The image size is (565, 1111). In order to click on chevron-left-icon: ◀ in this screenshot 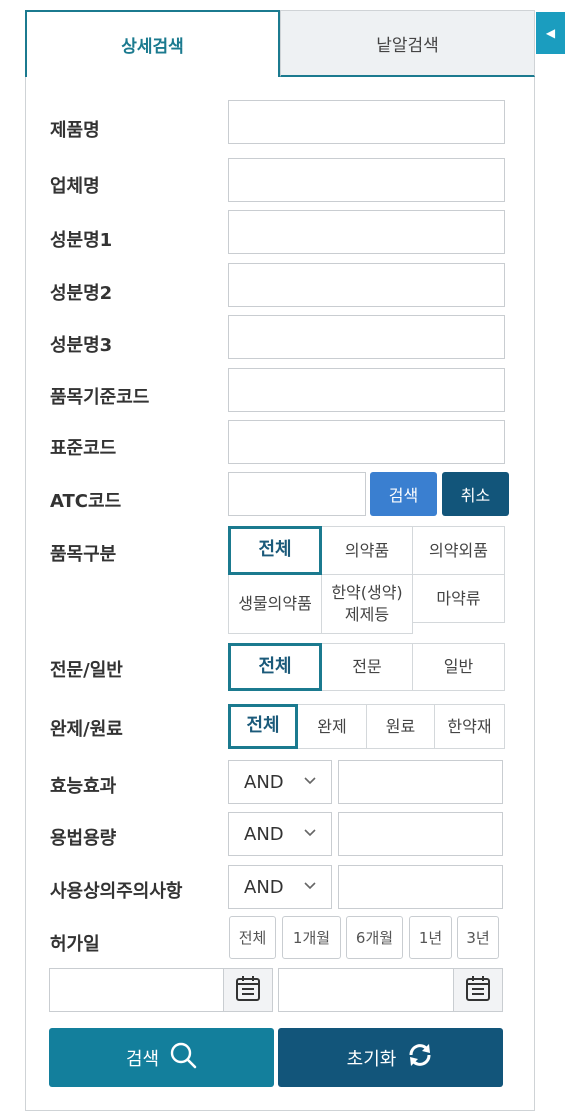, I will do `click(550, 33)`.